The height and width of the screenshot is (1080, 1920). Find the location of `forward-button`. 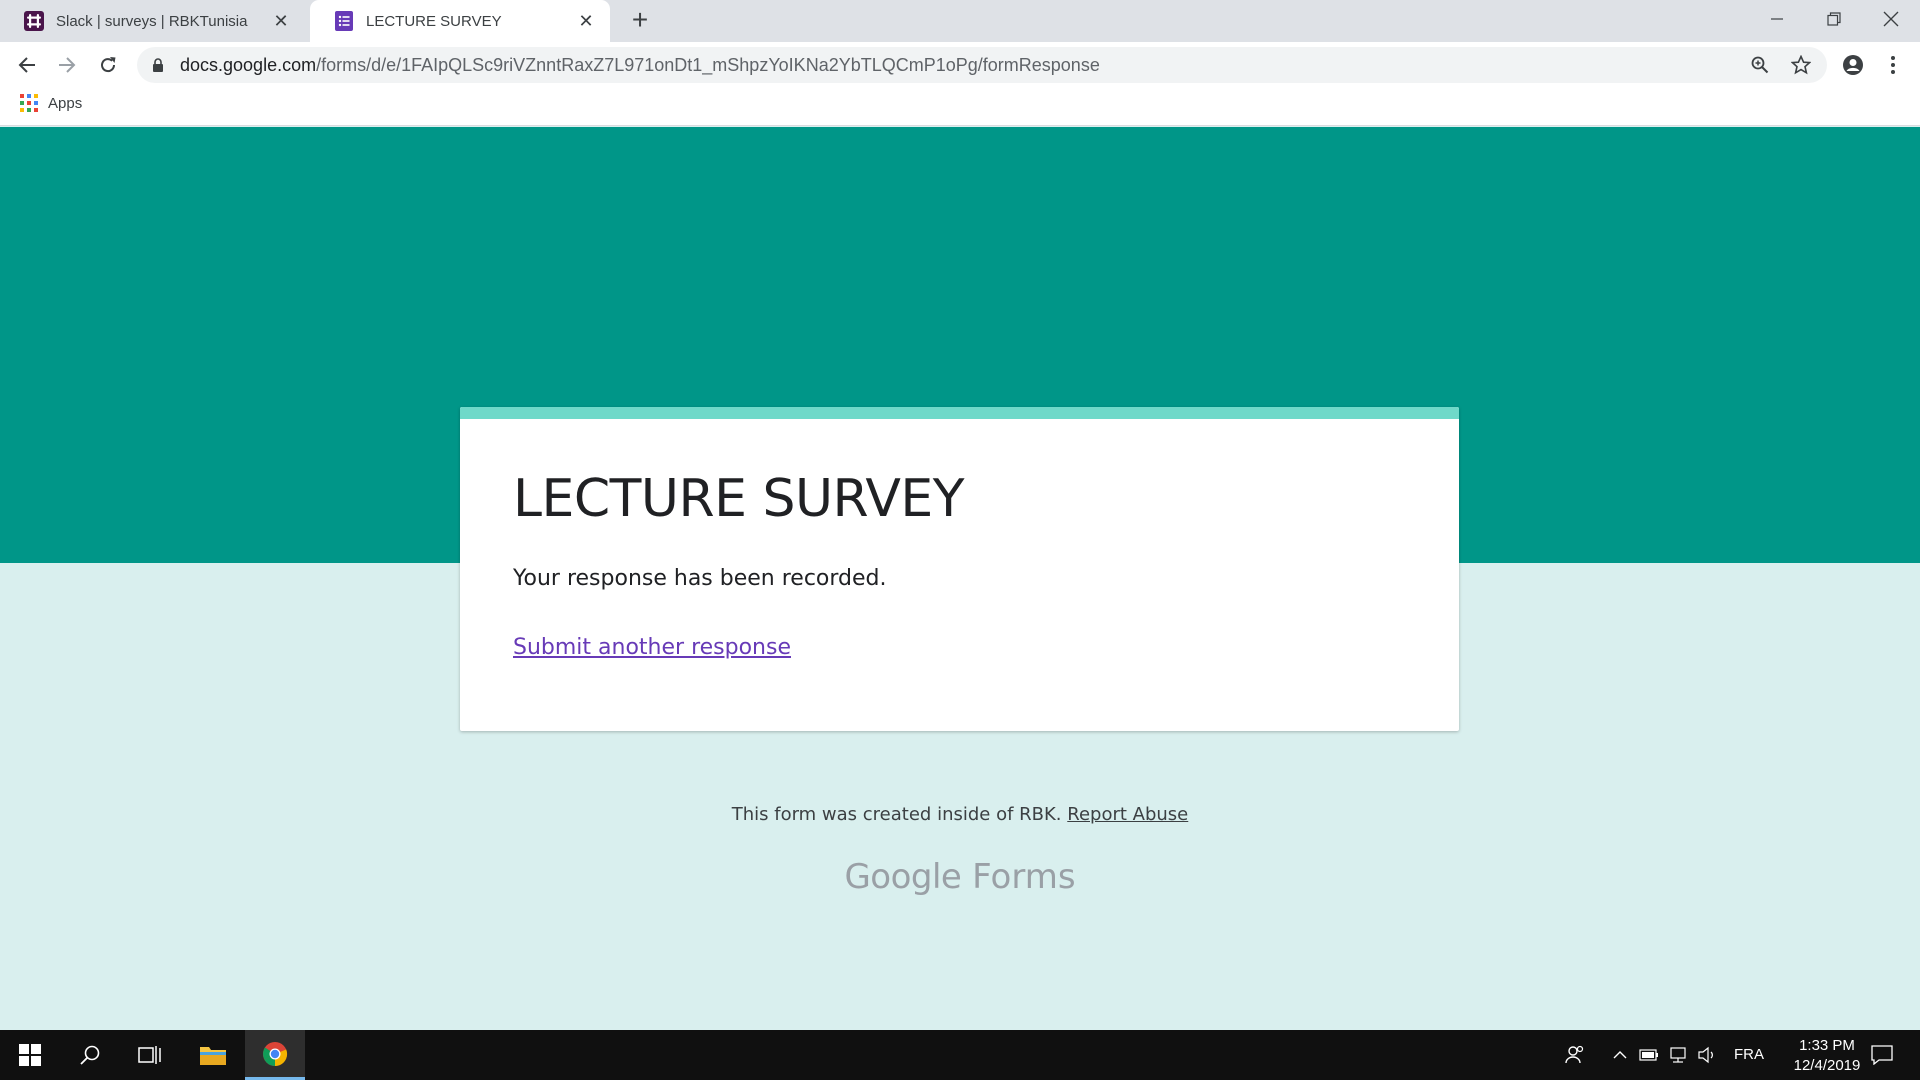

forward-button is located at coordinates (67, 65).